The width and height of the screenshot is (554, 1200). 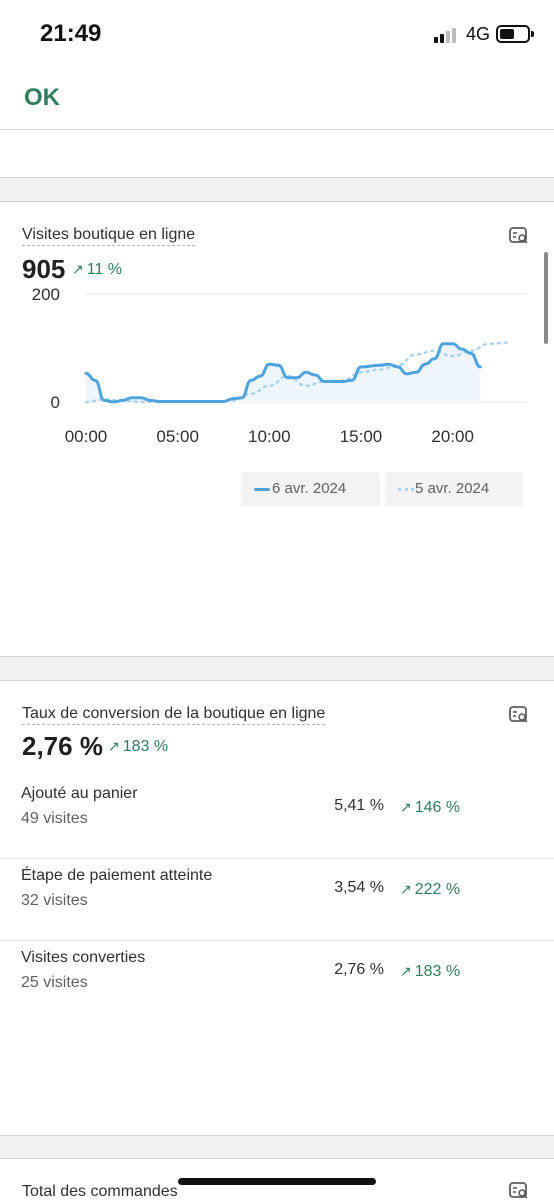 What do you see at coordinates (269, 436) in the screenshot?
I see `x-tick-label: 10:00` at bounding box center [269, 436].